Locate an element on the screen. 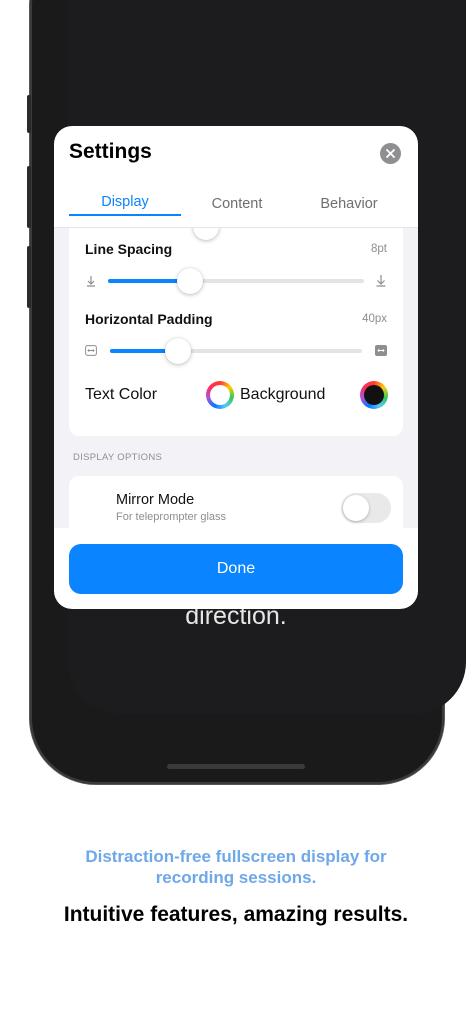 The height and width of the screenshot is (1024, 472). section-header: DISPLAY OPTIONS is located at coordinates (118, 457).